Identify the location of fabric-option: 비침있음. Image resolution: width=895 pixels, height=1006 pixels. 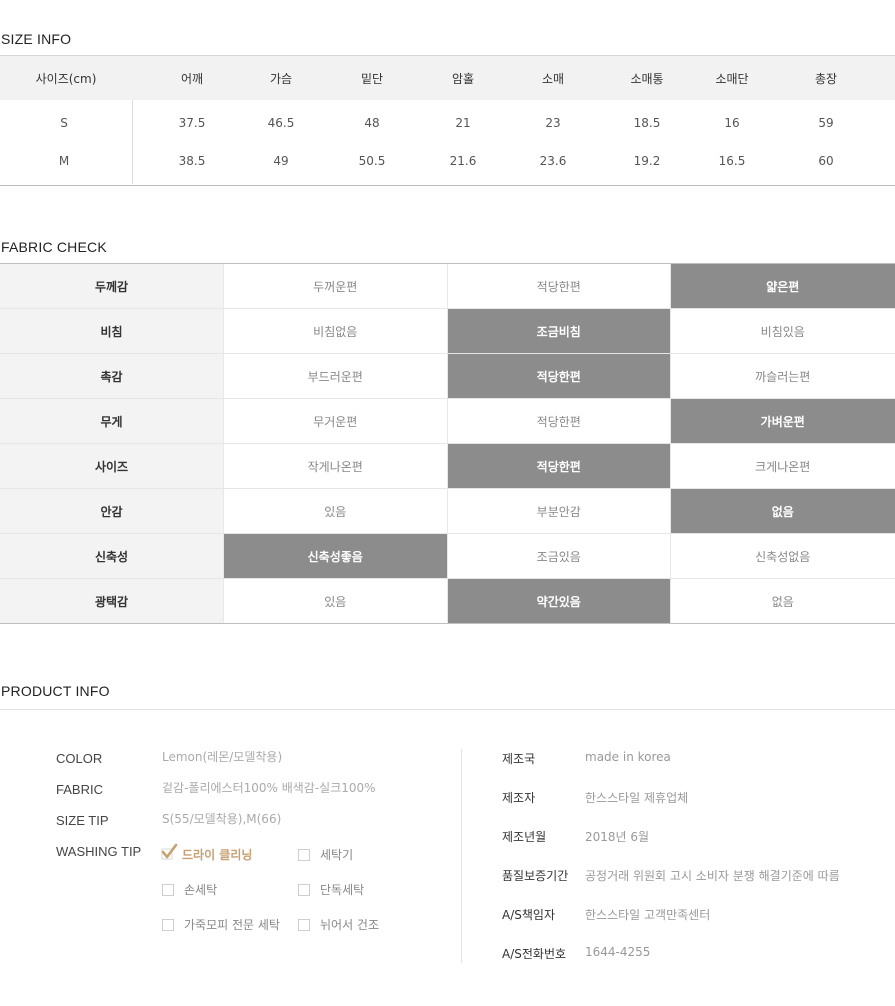
(782, 331).